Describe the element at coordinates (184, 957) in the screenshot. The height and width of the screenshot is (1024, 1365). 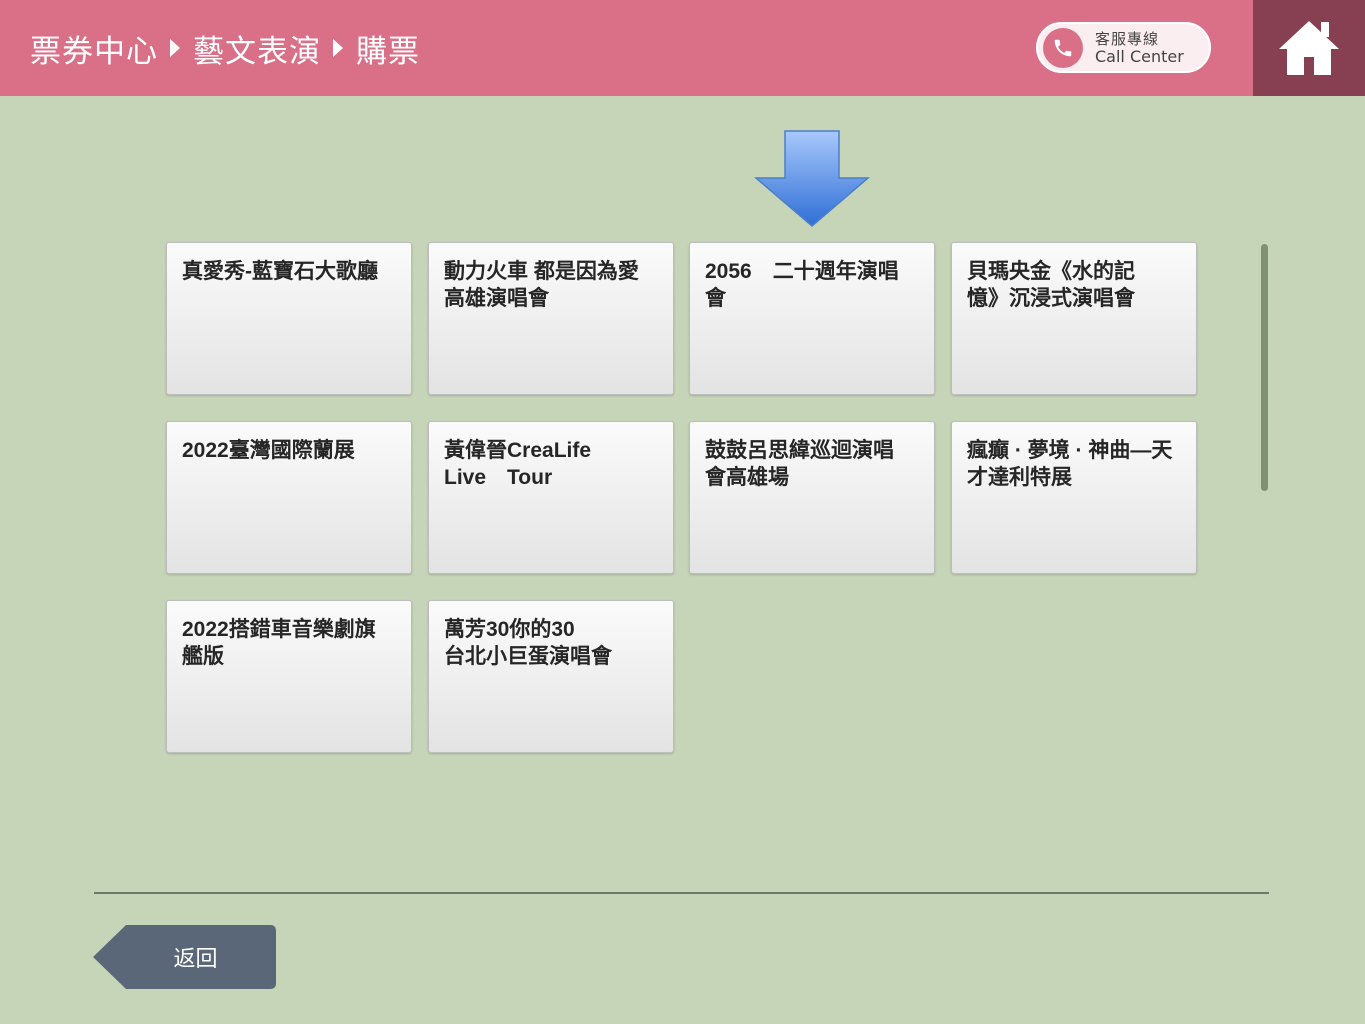
I see `back-button: 返回` at that location.